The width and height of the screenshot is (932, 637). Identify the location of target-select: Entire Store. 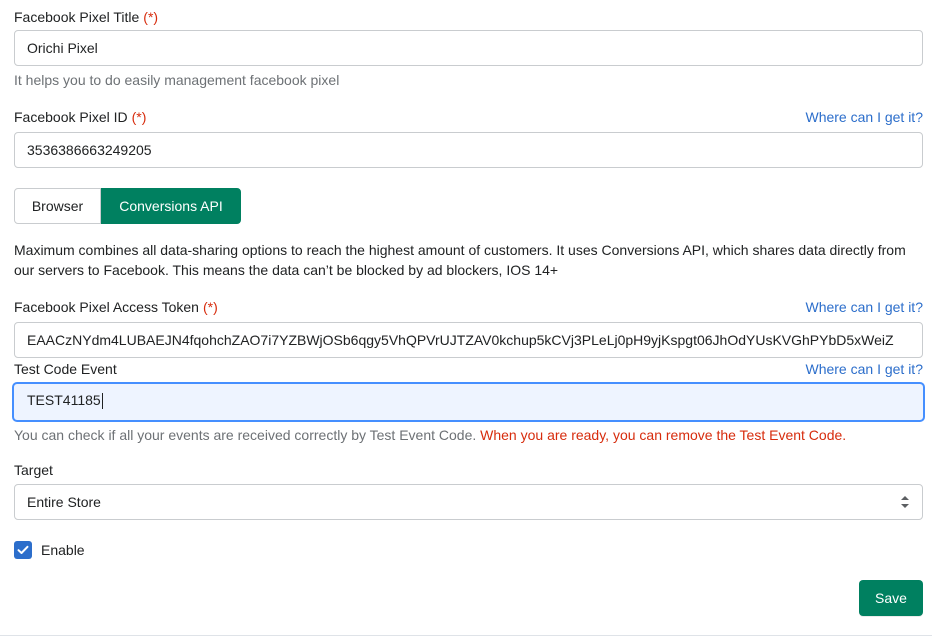
(468, 502).